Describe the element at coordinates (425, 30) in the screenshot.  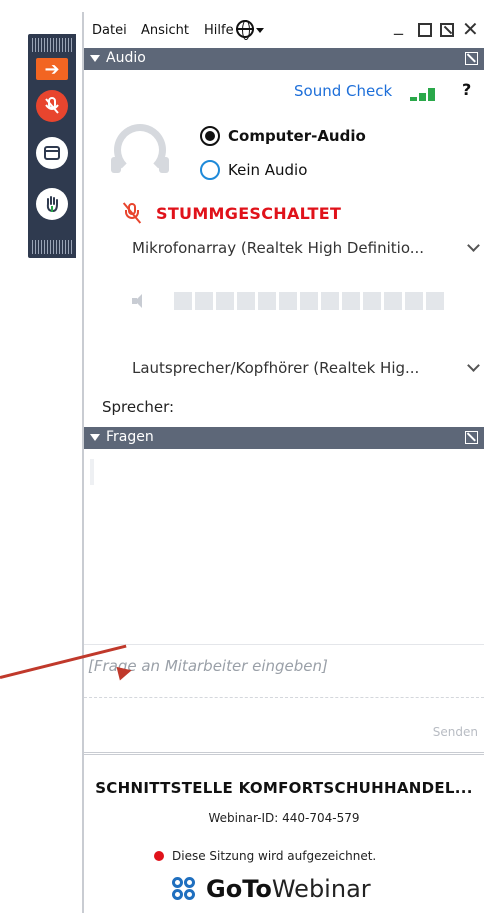
I see `maximize-button` at that location.